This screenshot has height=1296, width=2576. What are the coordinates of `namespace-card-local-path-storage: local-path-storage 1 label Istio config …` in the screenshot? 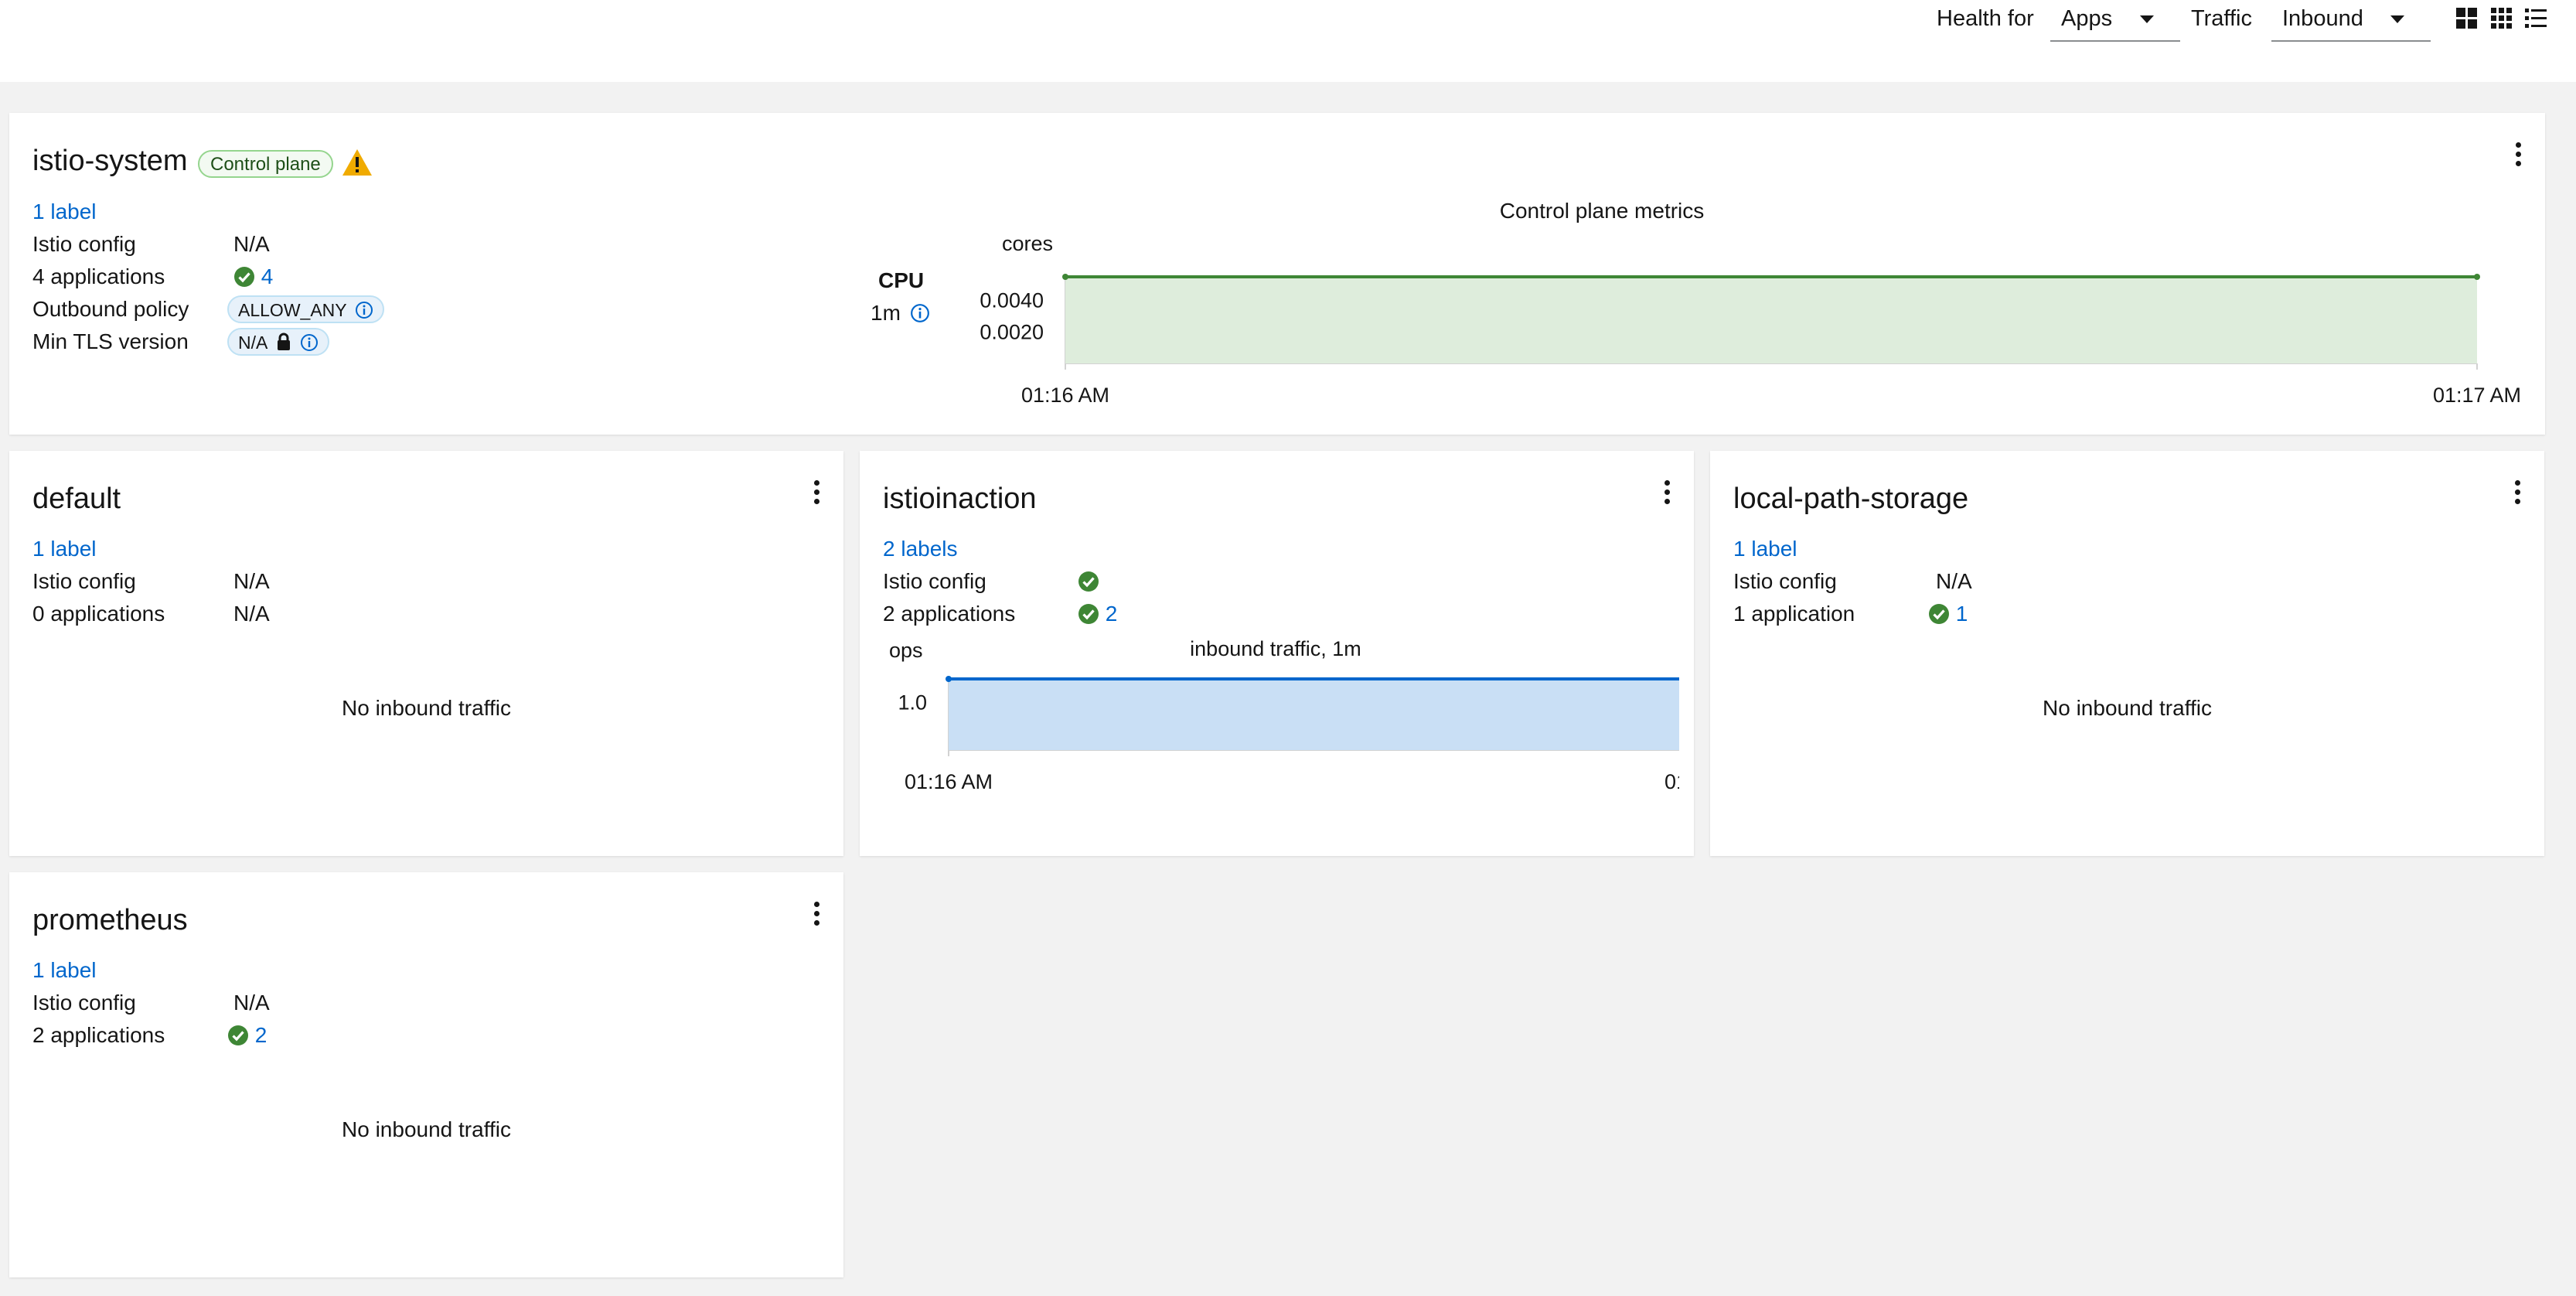 It's located at (2127, 653).